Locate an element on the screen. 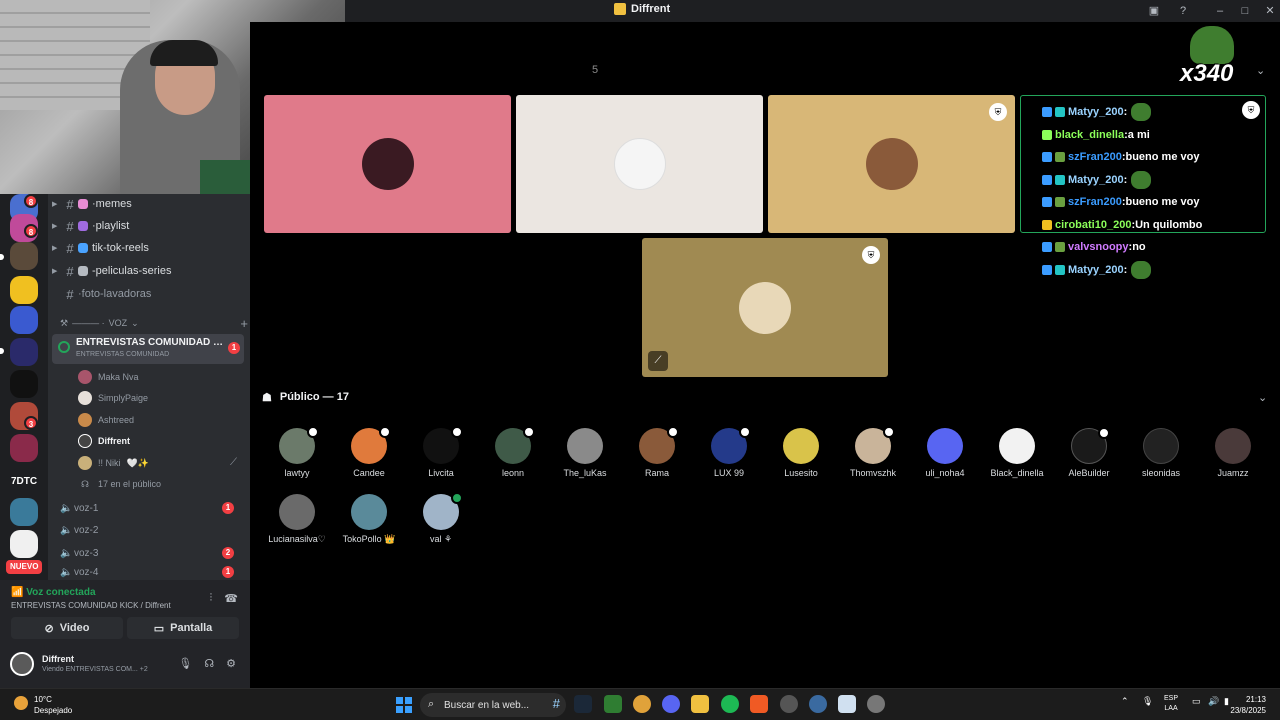 This screenshot has height=720, width=1280. speaker-tile: ⛨ ⟋ is located at coordinates (765, 307).